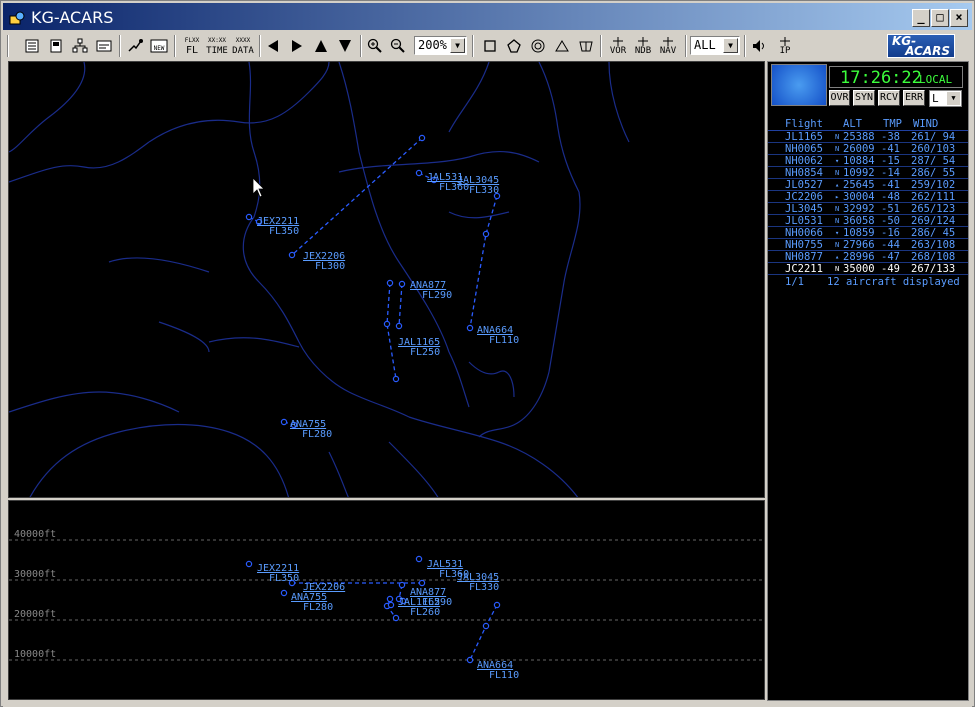 Image resolution: width=975 pixels, height=707 pixels. Describe the element at coordinates (936, 79) in the screenshot. I see `clock-zone: LOCAL` at that location.